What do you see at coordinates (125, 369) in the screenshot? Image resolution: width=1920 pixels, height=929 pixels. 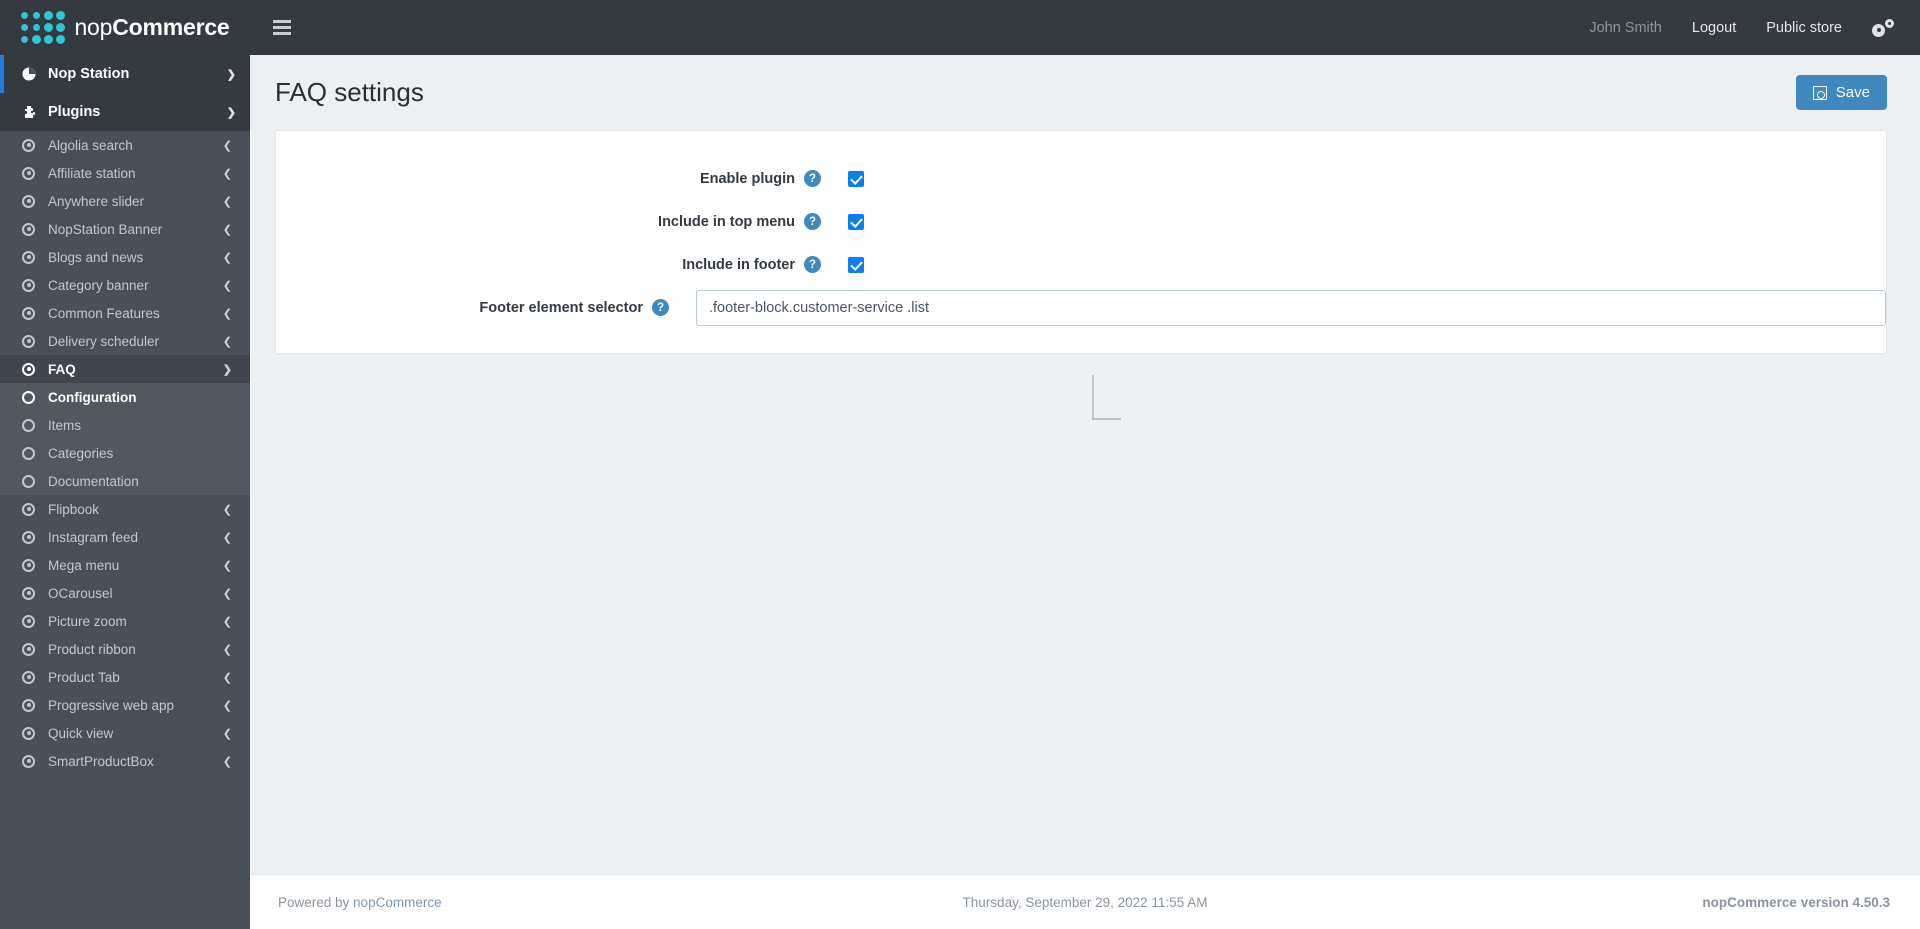 I see `sidebar-item-faq: FAQ ❯` at bounding box center [125, 369].